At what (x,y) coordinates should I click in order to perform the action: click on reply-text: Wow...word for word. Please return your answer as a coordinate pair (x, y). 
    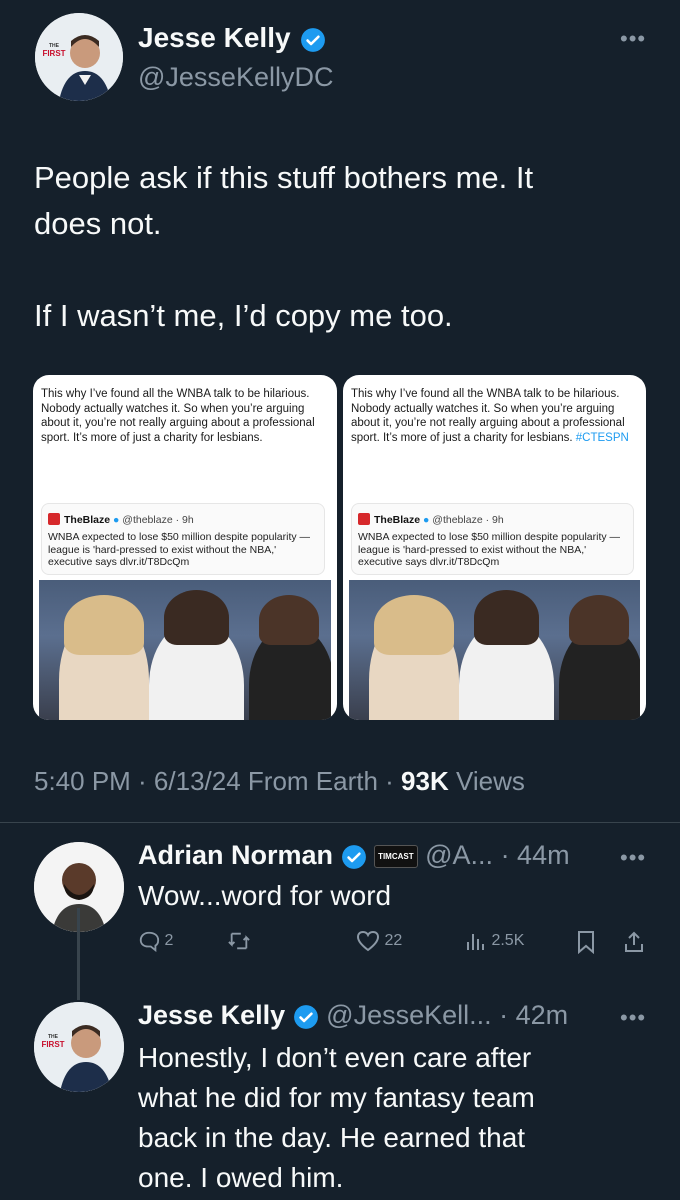
    Looking at the image, I should click on (265, 895).